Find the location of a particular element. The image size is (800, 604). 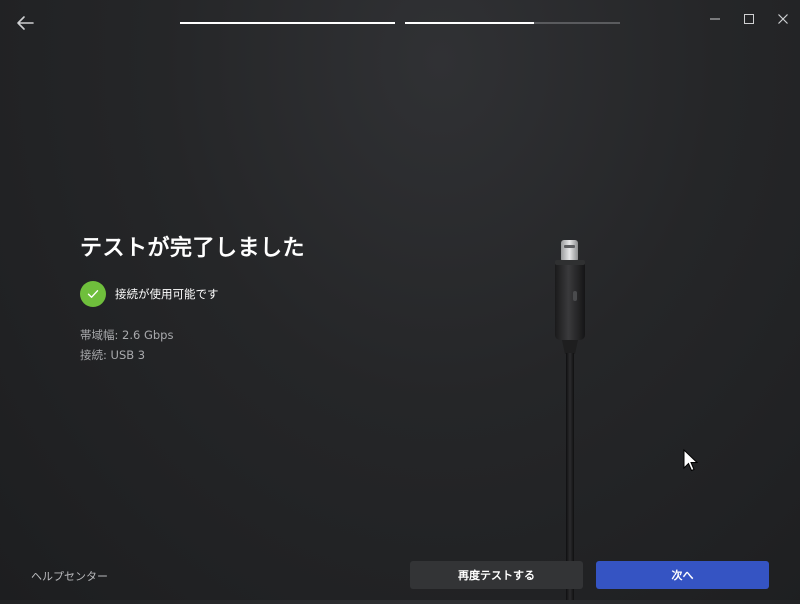

progress-step-1-fill is located at coordinates (287, 23).